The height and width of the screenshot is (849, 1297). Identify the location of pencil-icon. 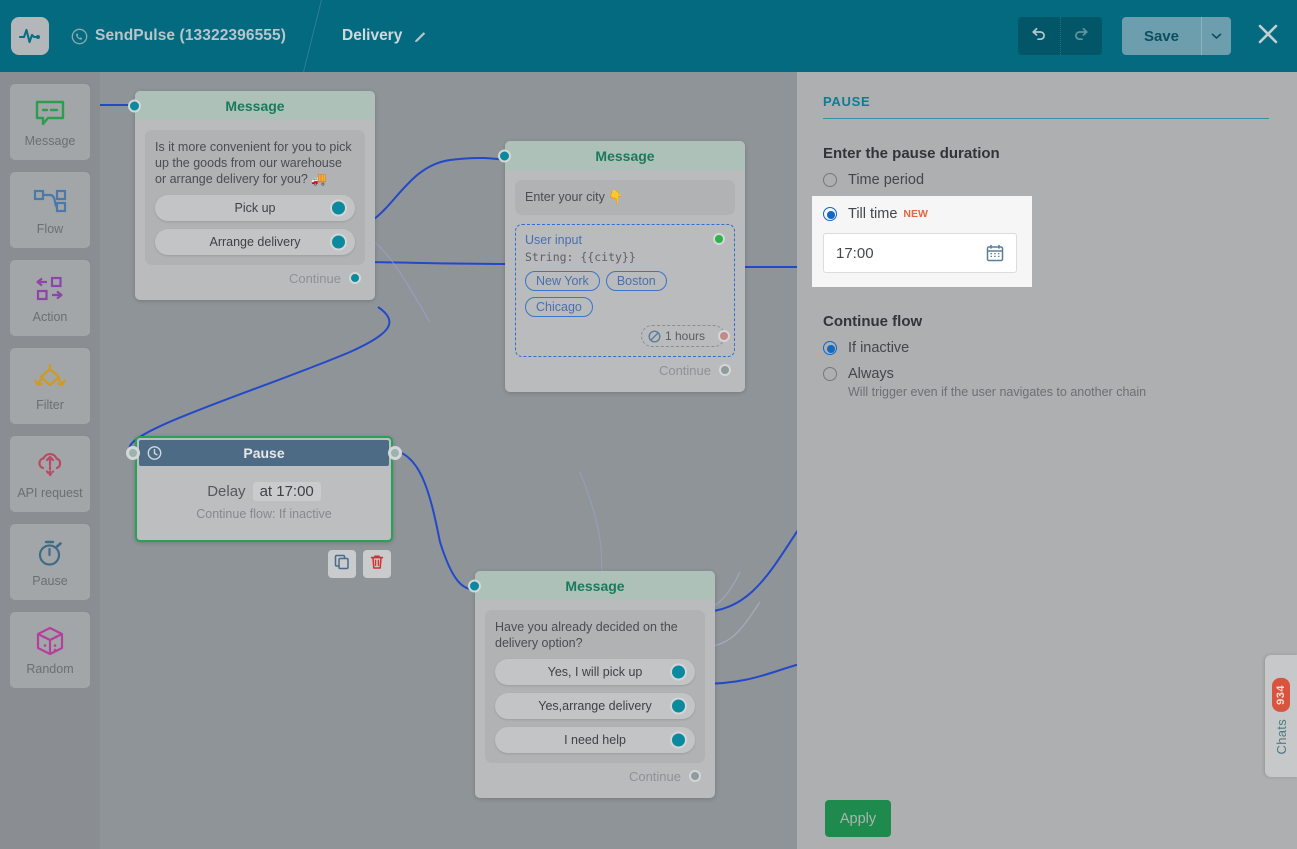
(421, 36).